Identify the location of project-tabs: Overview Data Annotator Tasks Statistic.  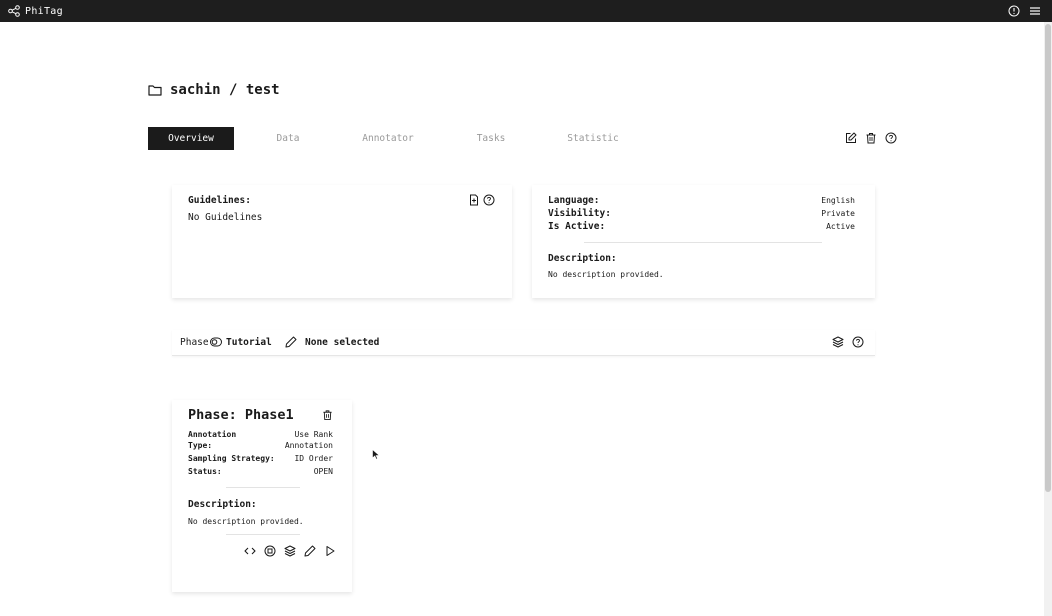
(393, 138).